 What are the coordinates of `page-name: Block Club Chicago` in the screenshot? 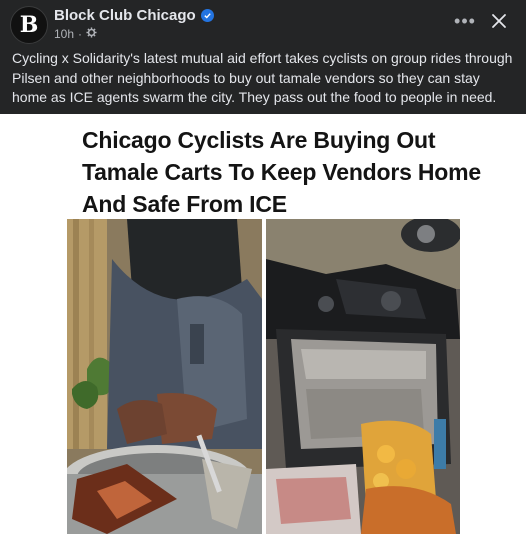 It's located at (125, 15).